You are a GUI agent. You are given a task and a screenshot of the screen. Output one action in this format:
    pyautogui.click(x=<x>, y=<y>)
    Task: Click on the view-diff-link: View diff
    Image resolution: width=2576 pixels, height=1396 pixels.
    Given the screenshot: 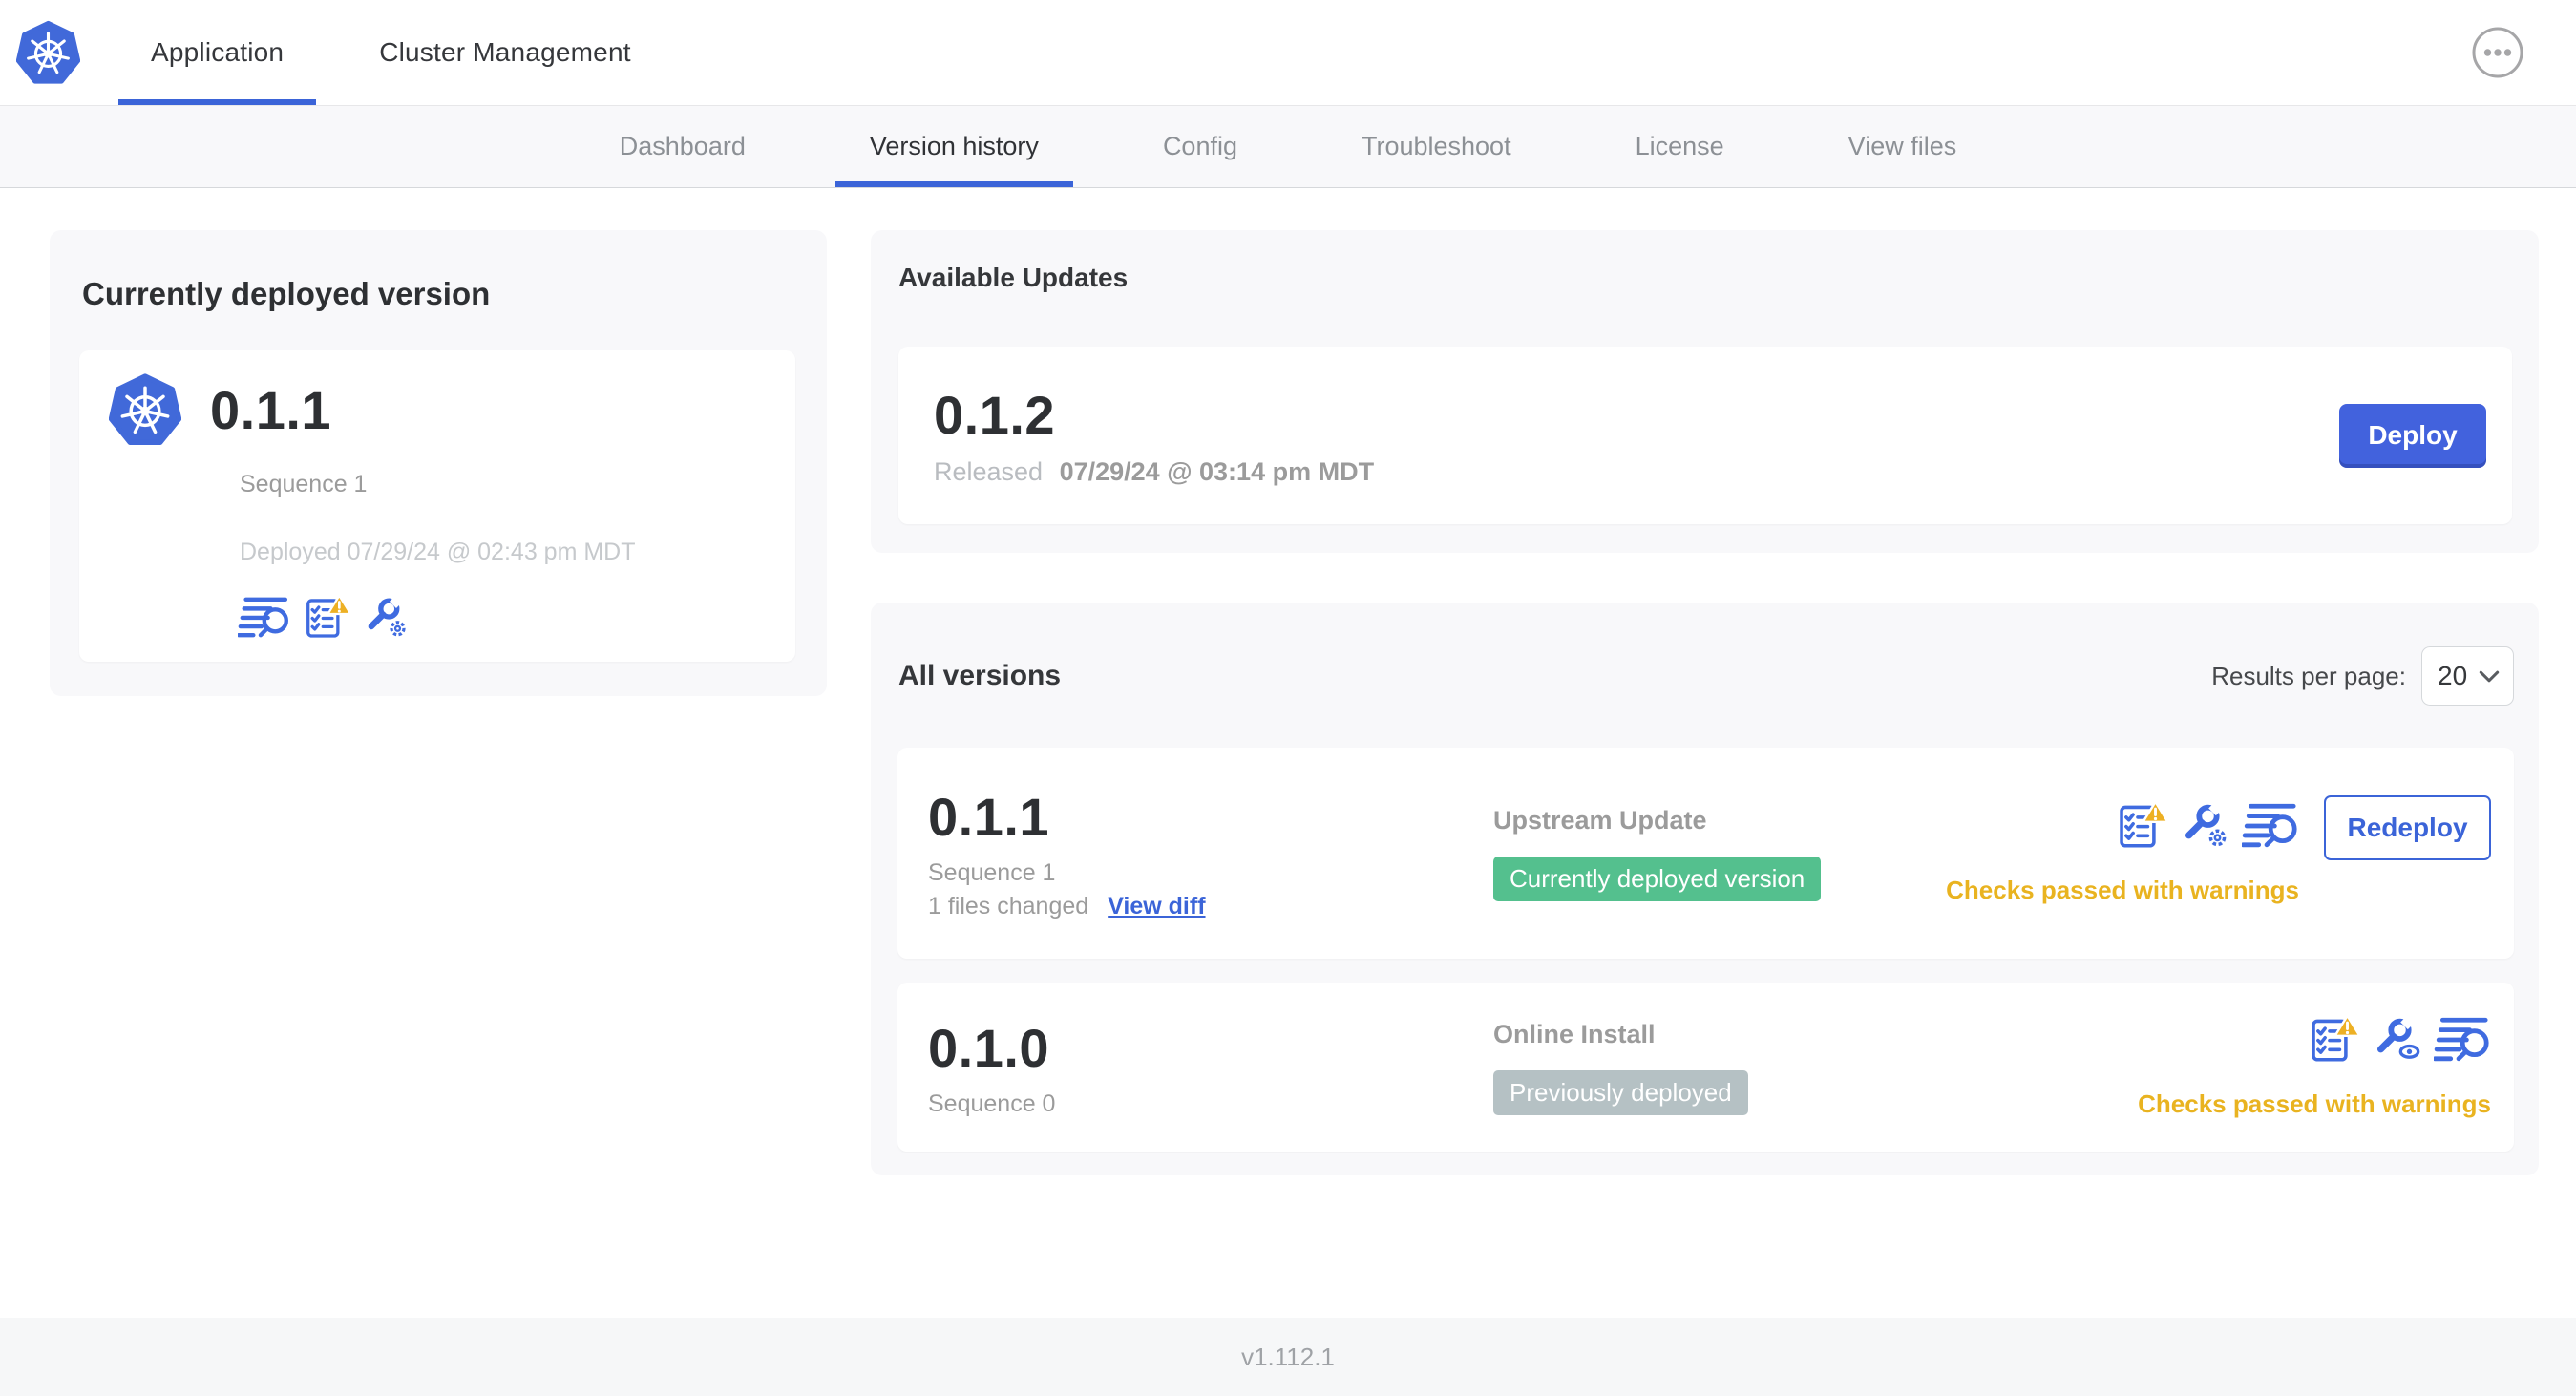 What is the action you would take?
    pyautogui.click(x=1156, y=906)
    